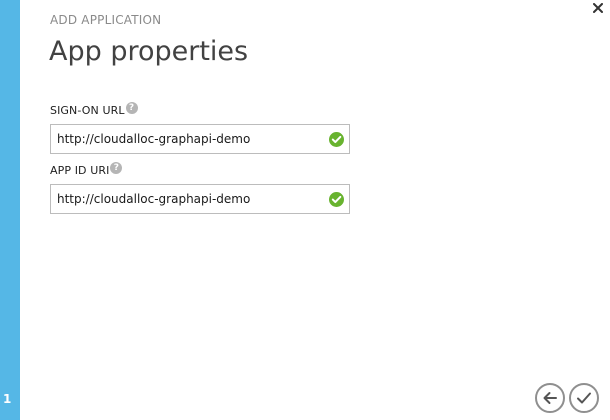  Describe the element at coordinates (189, 199) in the screenshot. I see `app-id-uri-input` at that location.